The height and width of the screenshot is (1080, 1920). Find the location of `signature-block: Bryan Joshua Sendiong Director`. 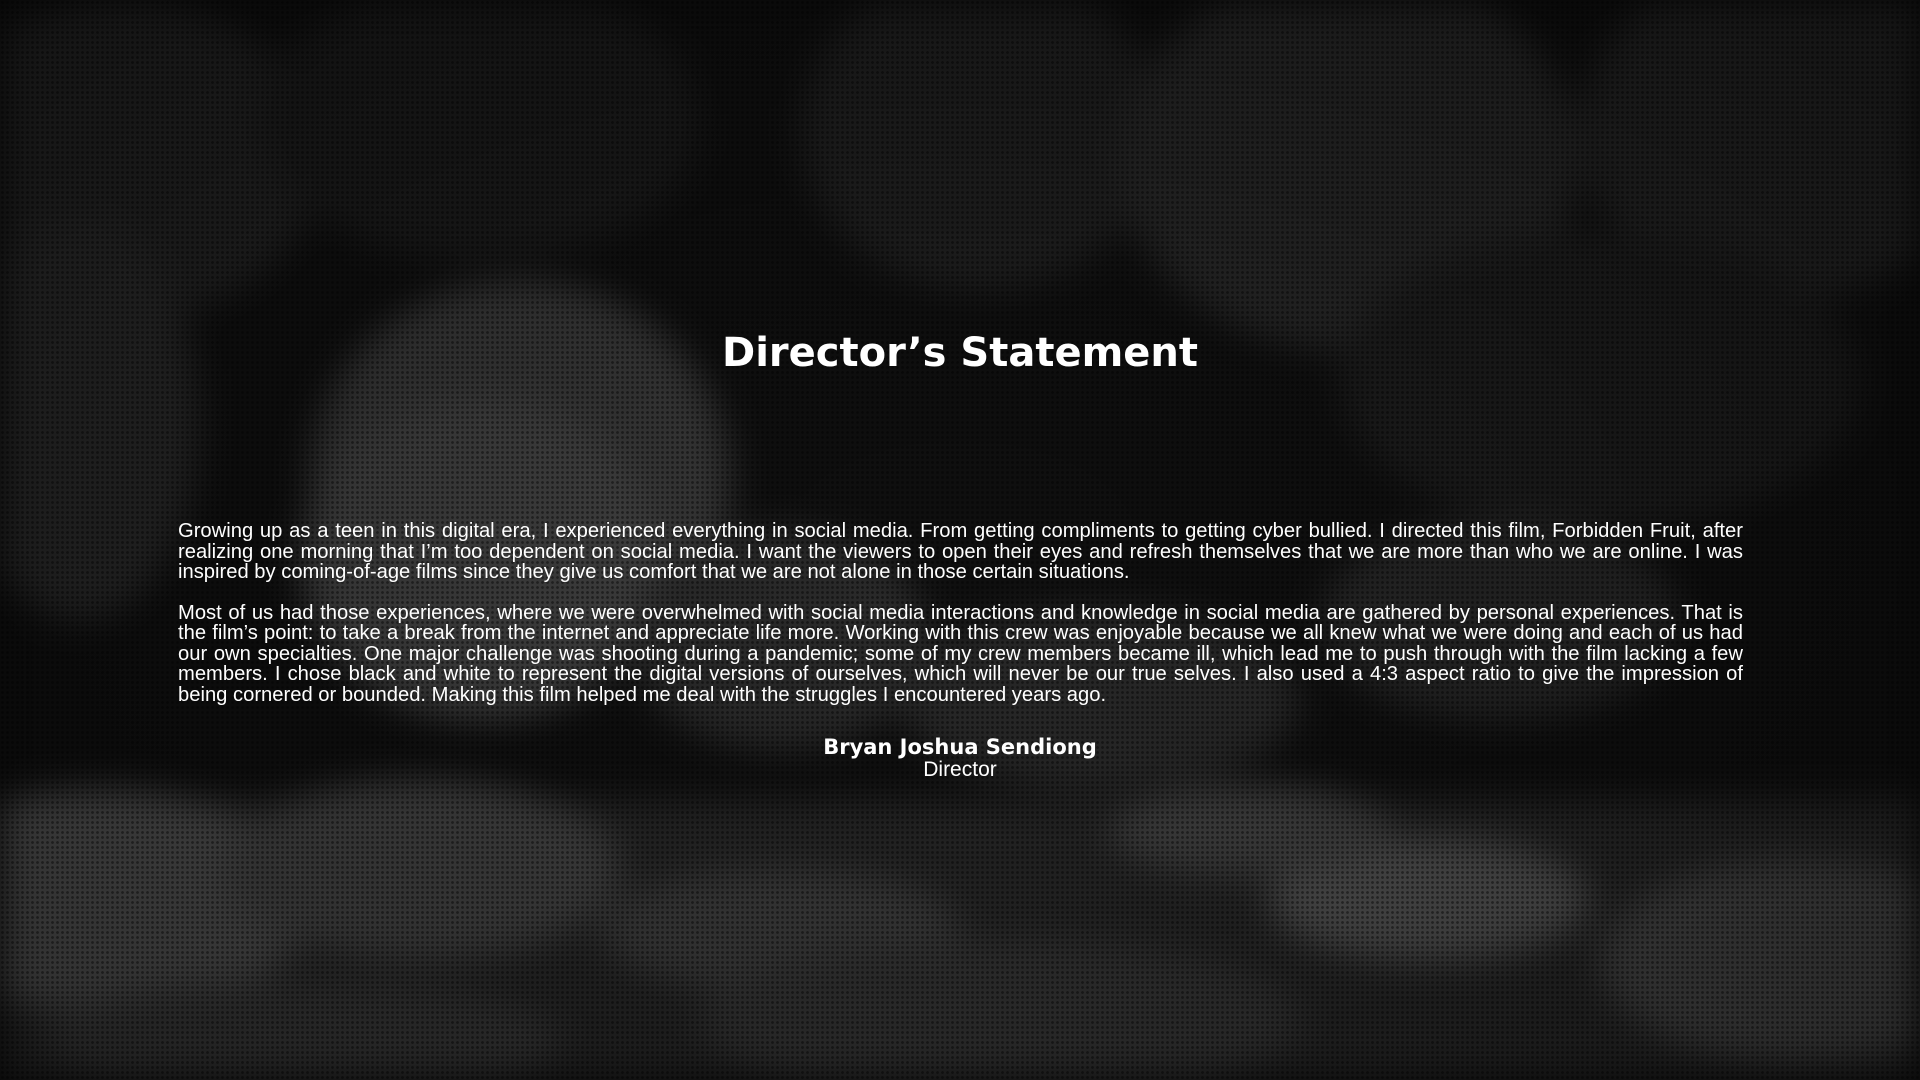

signature-block: Bryan Joshua Sendiong Director is located at coordinates (960, 758).